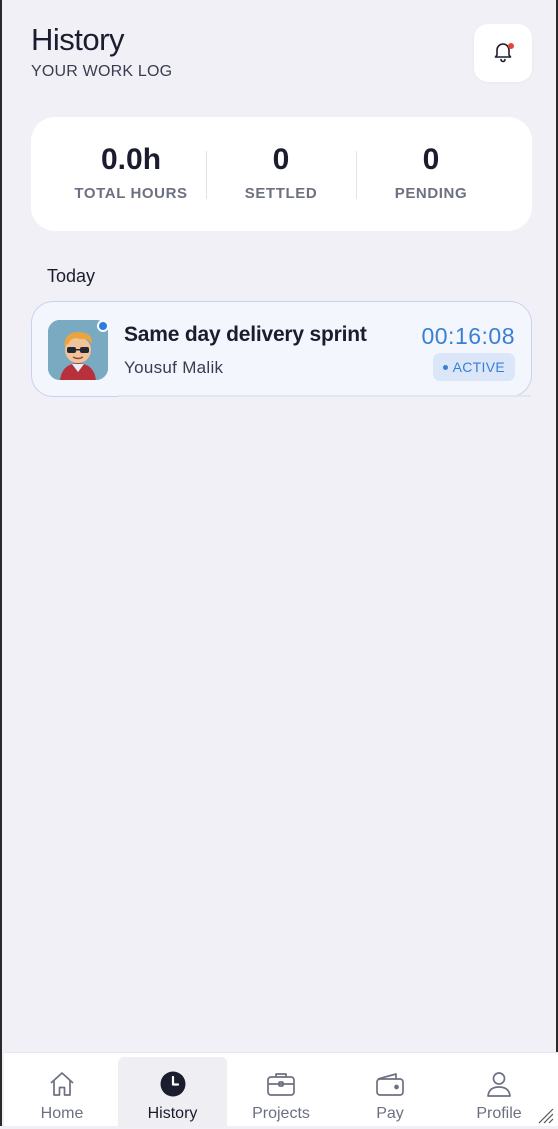 Image resolution: width=558 pixels, height=1129 pixels. I want to click on tab-pay: Pay, so click(390, 1092).